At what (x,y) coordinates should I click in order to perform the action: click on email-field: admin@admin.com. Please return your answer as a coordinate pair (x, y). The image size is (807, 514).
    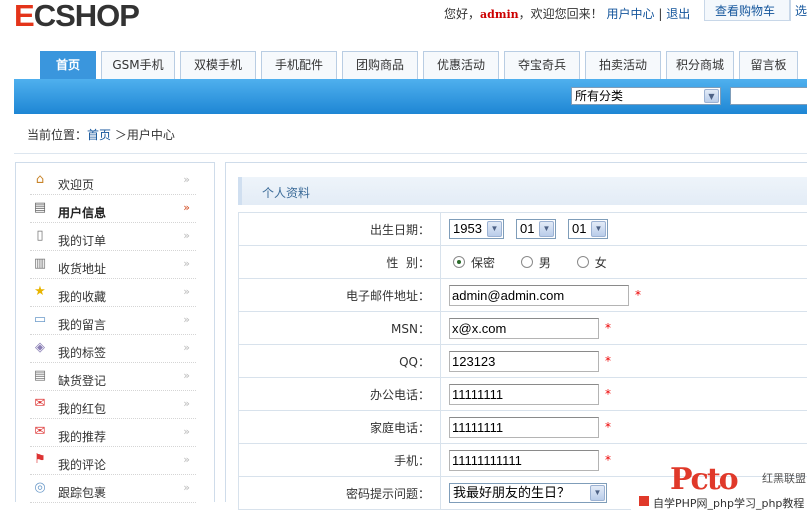
    Looking at the image, I should click on (539, 295).